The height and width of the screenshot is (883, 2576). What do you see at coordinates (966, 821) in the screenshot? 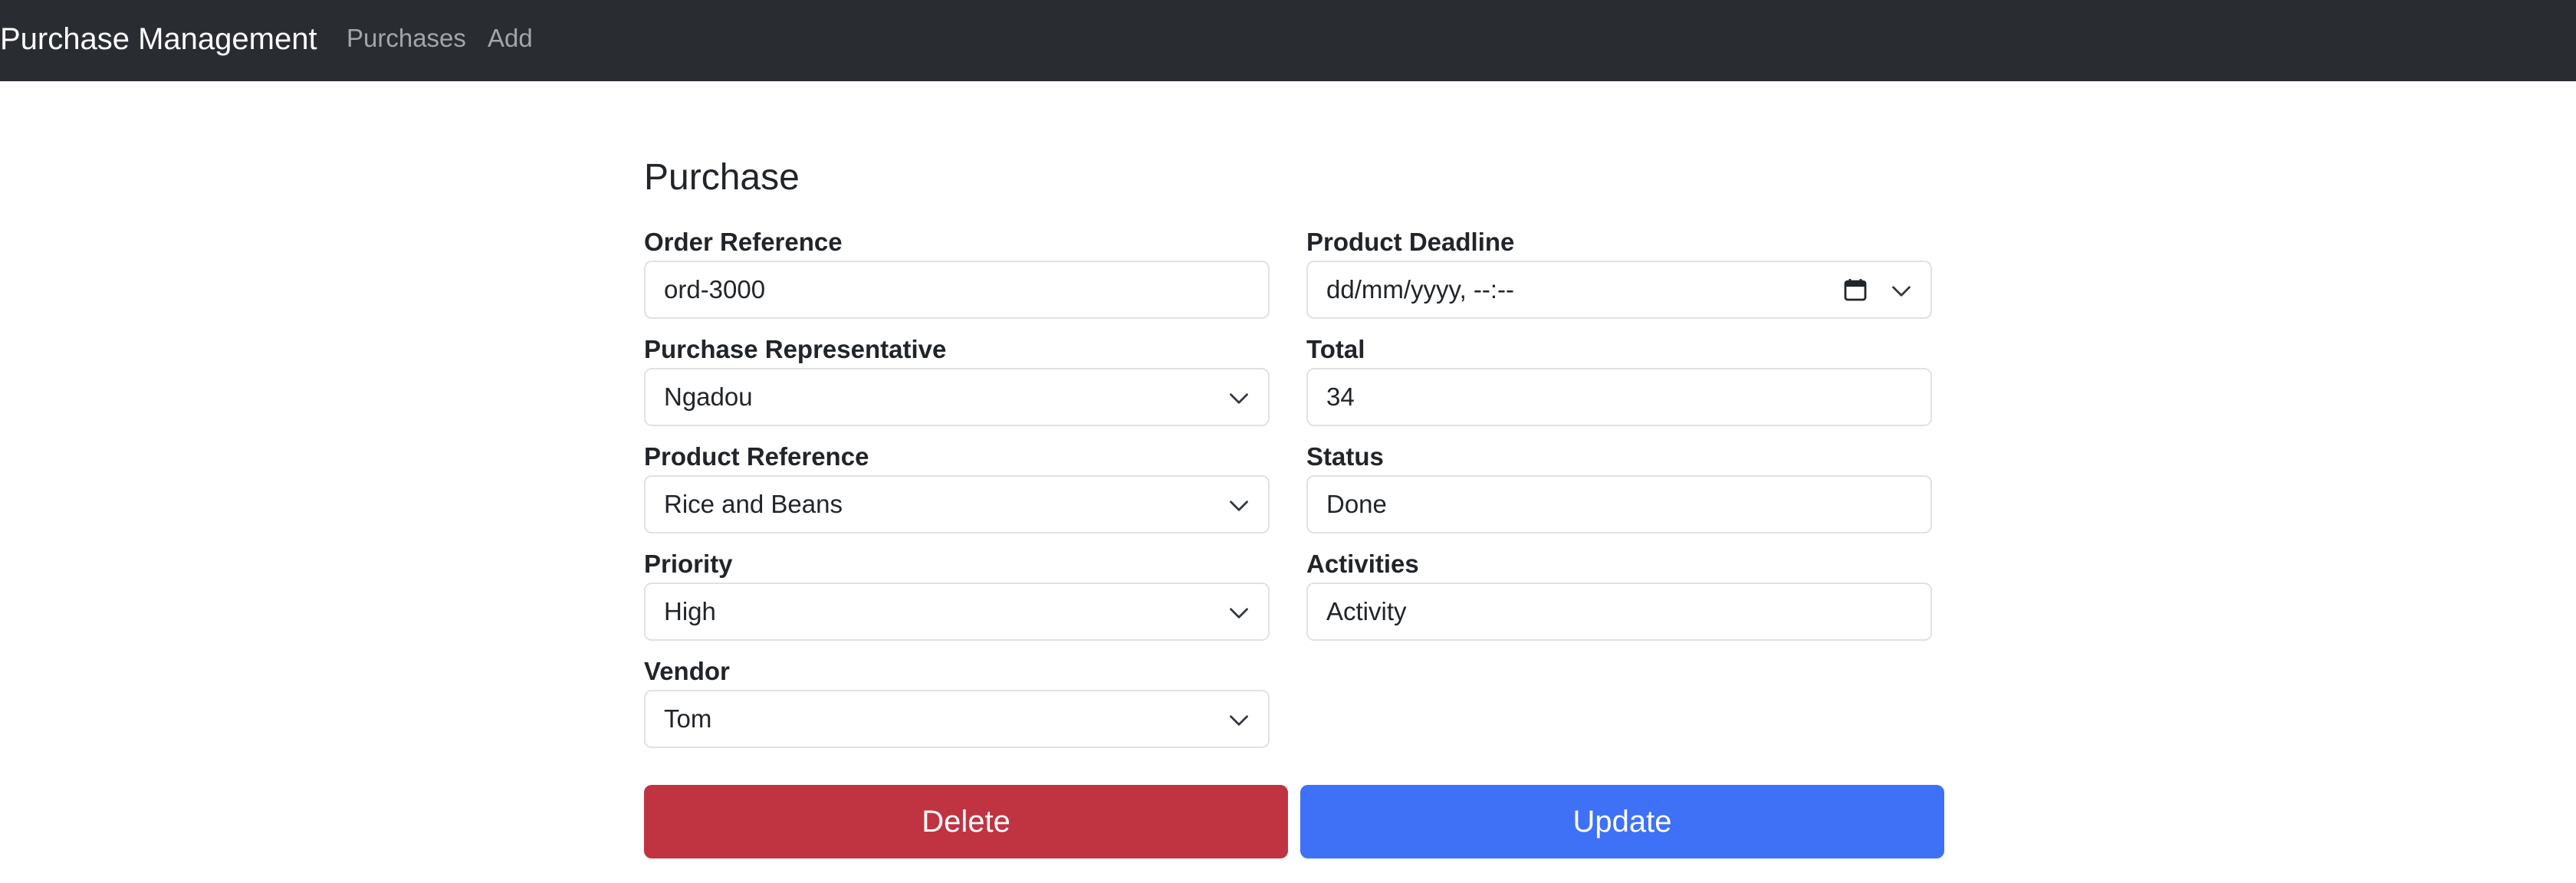
I see `delete-button: Delete` at bounding box center [966, 821].